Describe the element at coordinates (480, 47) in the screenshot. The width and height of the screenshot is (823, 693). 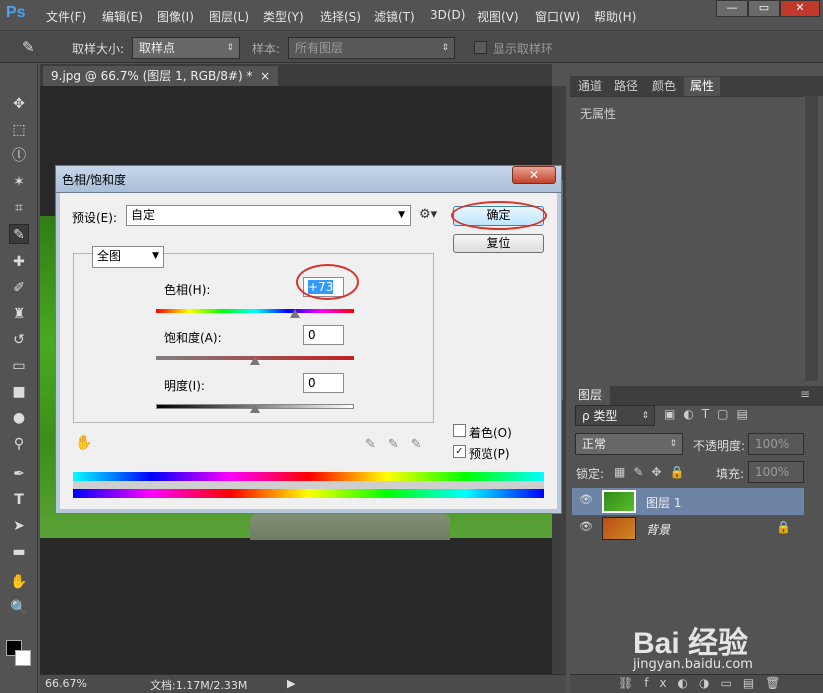
I see `show-ring-checkbox` at that location.